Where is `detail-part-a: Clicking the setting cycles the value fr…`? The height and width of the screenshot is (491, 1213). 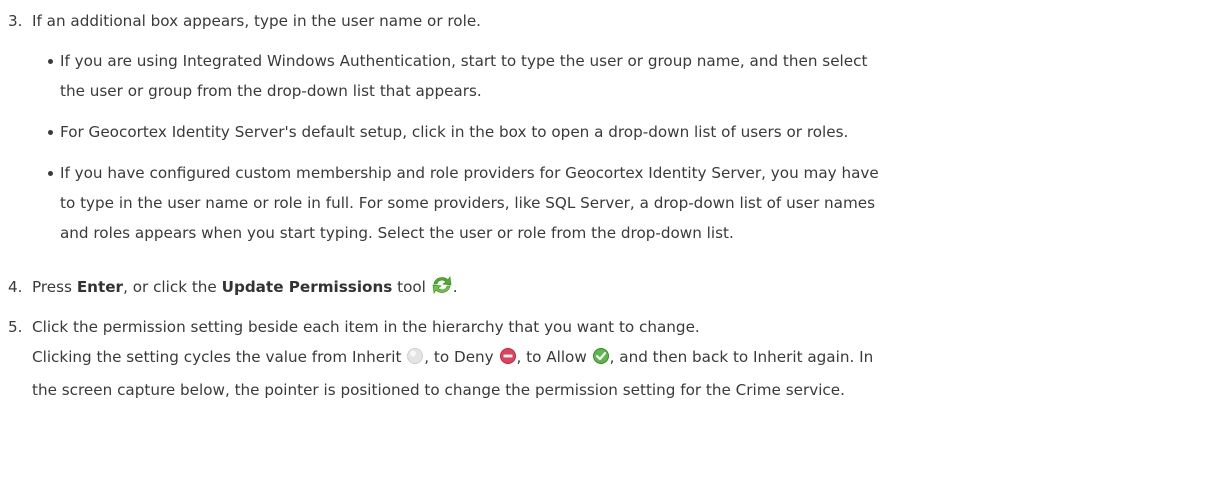 detail-part-a: Clicking the setting cycles the value fr… is located at coordinates (219, 357).